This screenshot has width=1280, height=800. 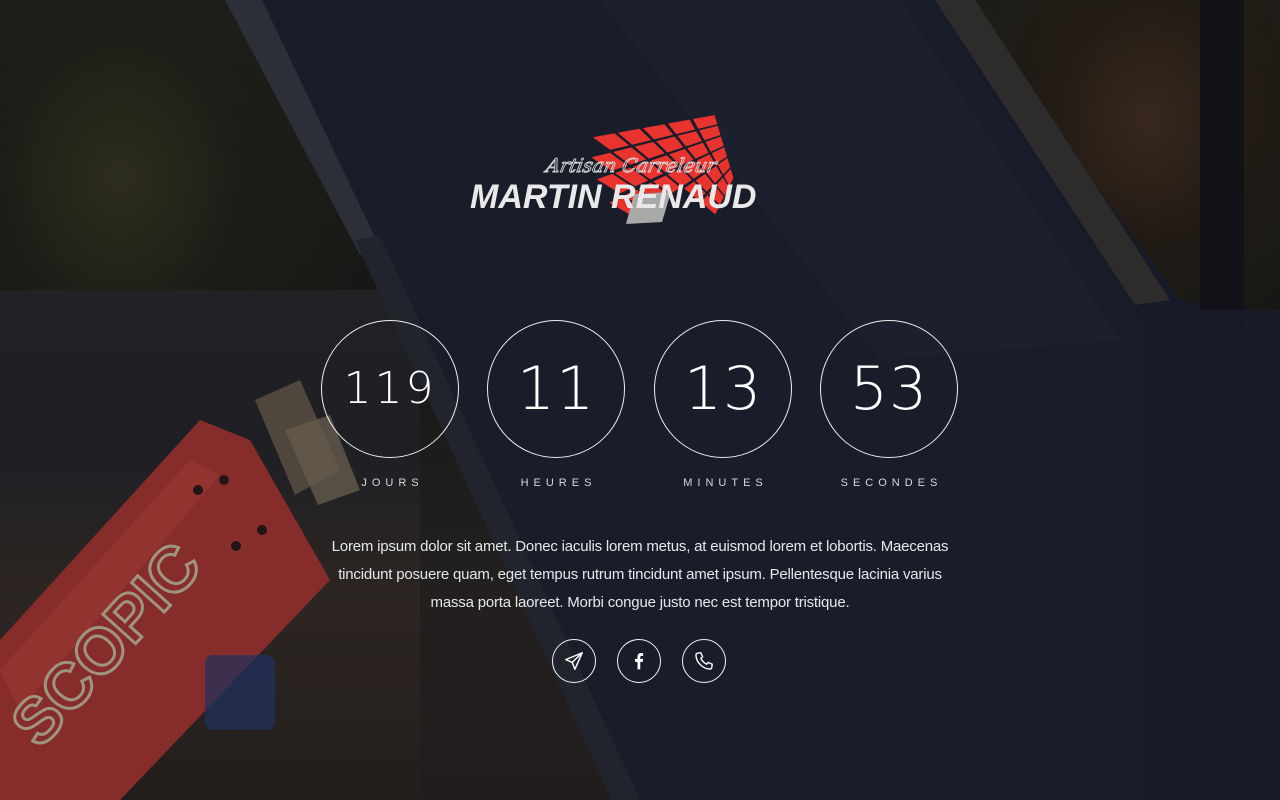 I want to click on countdown-seconds-ring: 53, so click(x=889, y=389).